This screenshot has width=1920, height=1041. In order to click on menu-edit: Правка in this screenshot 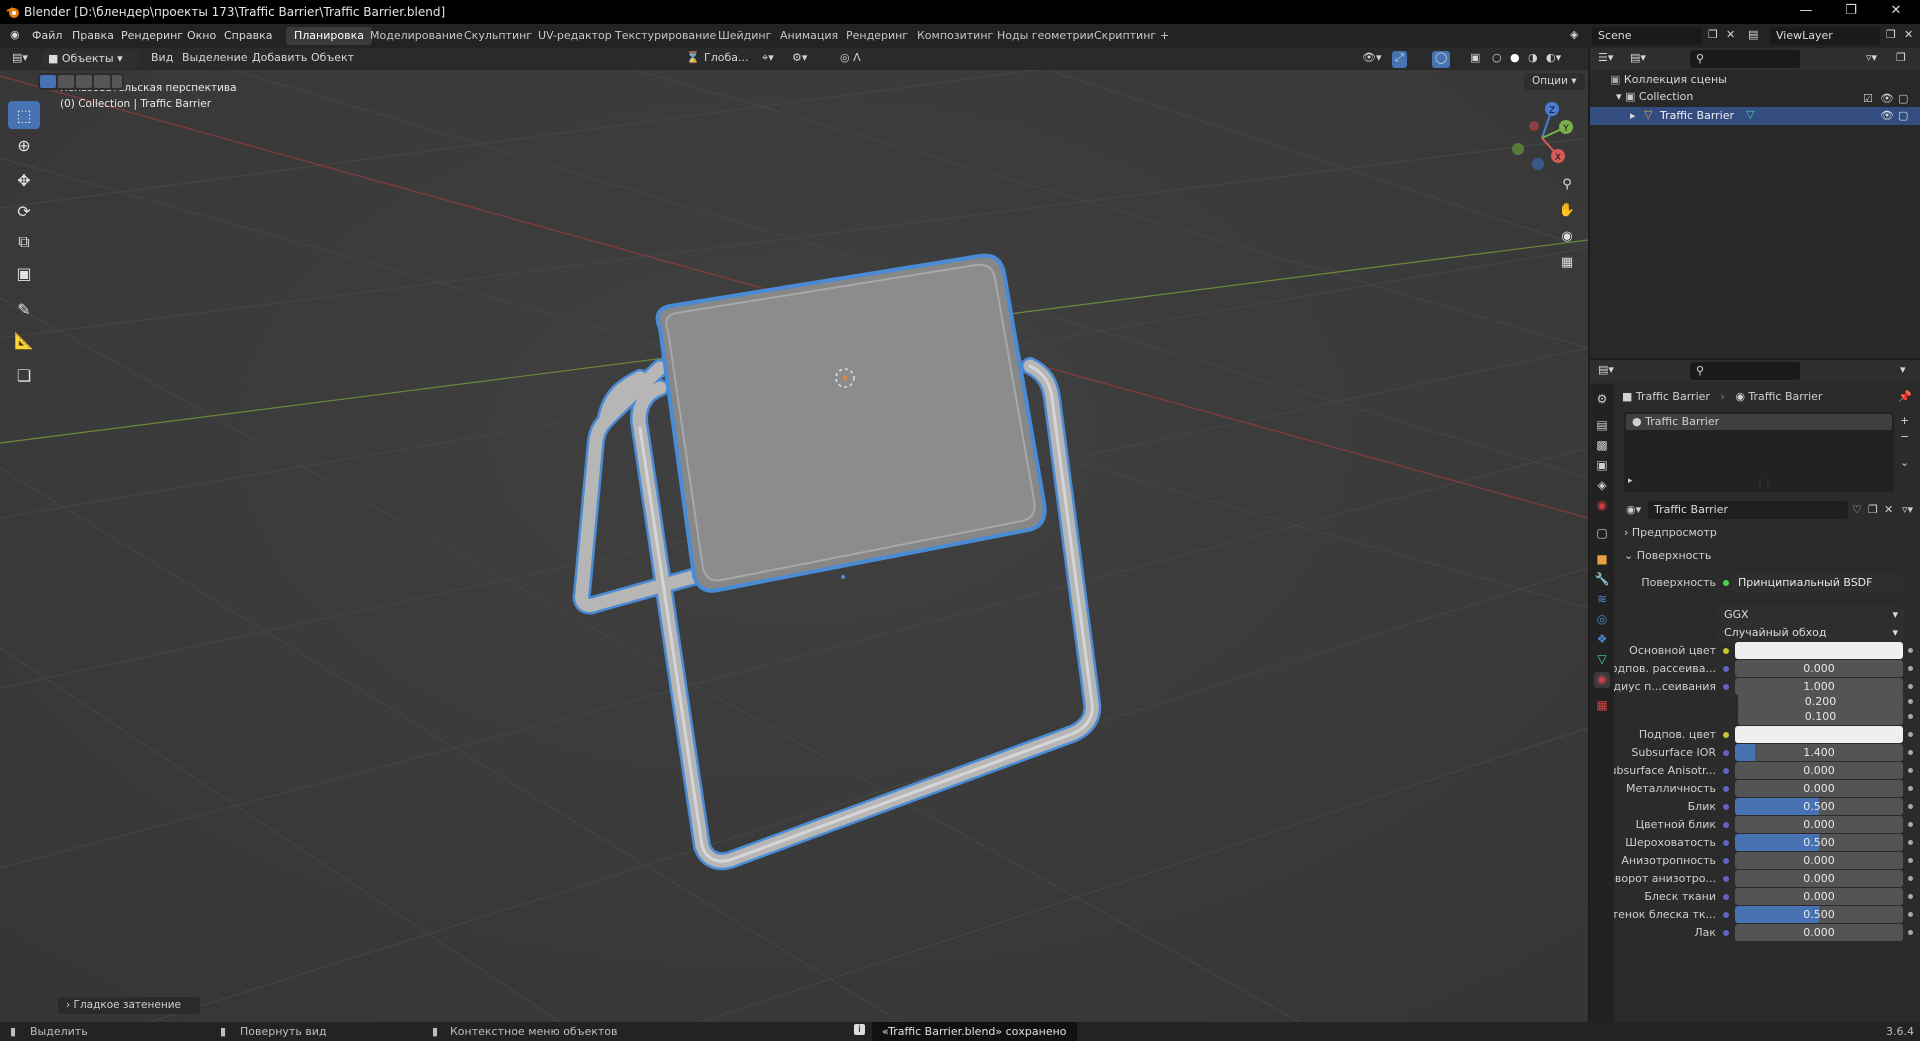, I will do `click(93, 35)`.